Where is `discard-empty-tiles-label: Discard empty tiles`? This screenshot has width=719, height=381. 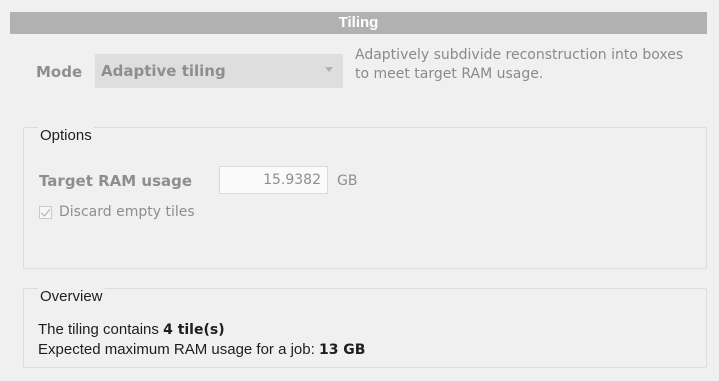
discard-empty-tiles-label: Discard empty tiles is located at coordinates (127, 212).